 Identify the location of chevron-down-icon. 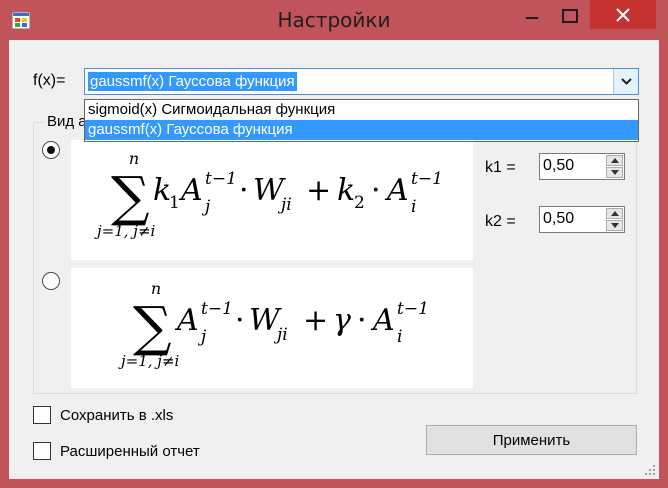
(626, 81).